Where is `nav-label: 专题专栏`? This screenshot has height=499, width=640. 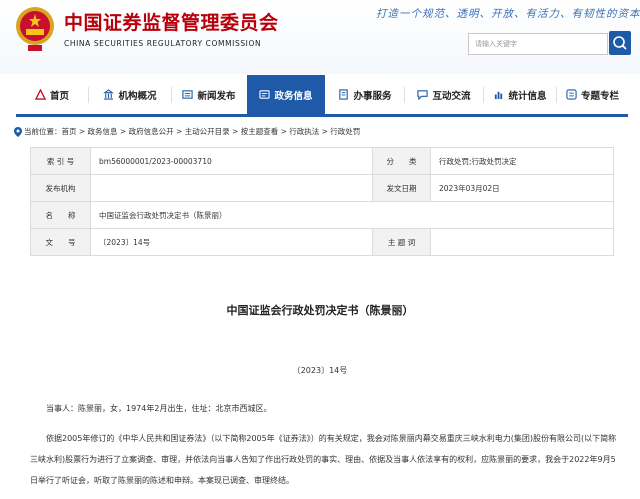
nav-label: 专题专栏 is located at coordinates (599, 96).